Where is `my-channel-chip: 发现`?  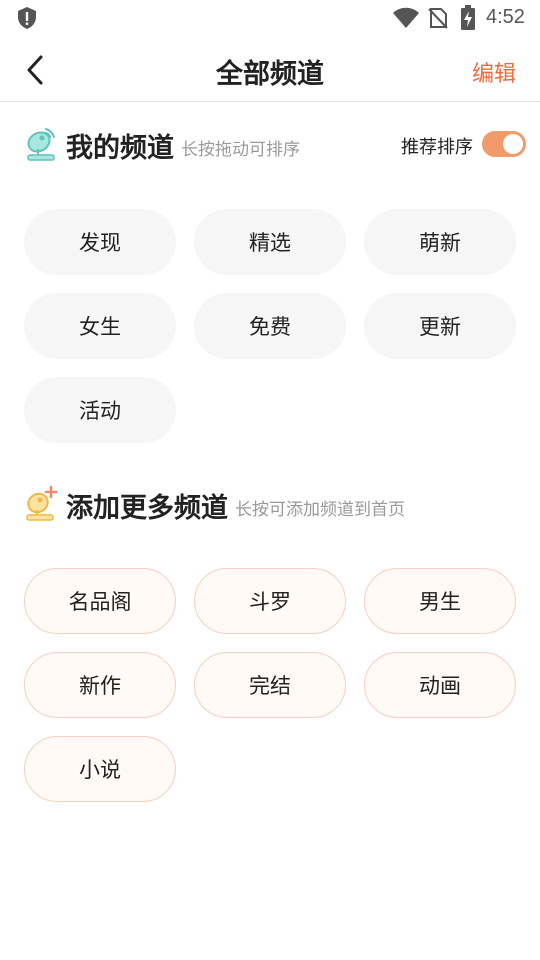
my-channel-chip: 发现 is located at coordinates (100, 242).